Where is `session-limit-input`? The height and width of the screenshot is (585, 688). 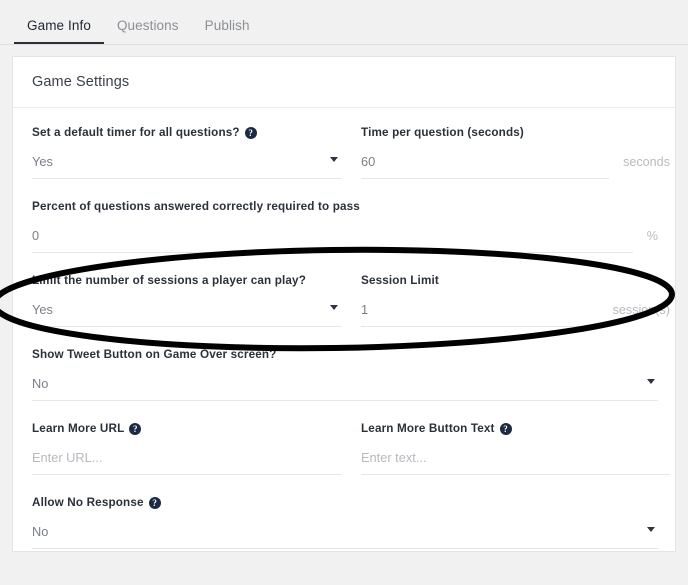 session-limit-input is located at coordinates (480, 315).